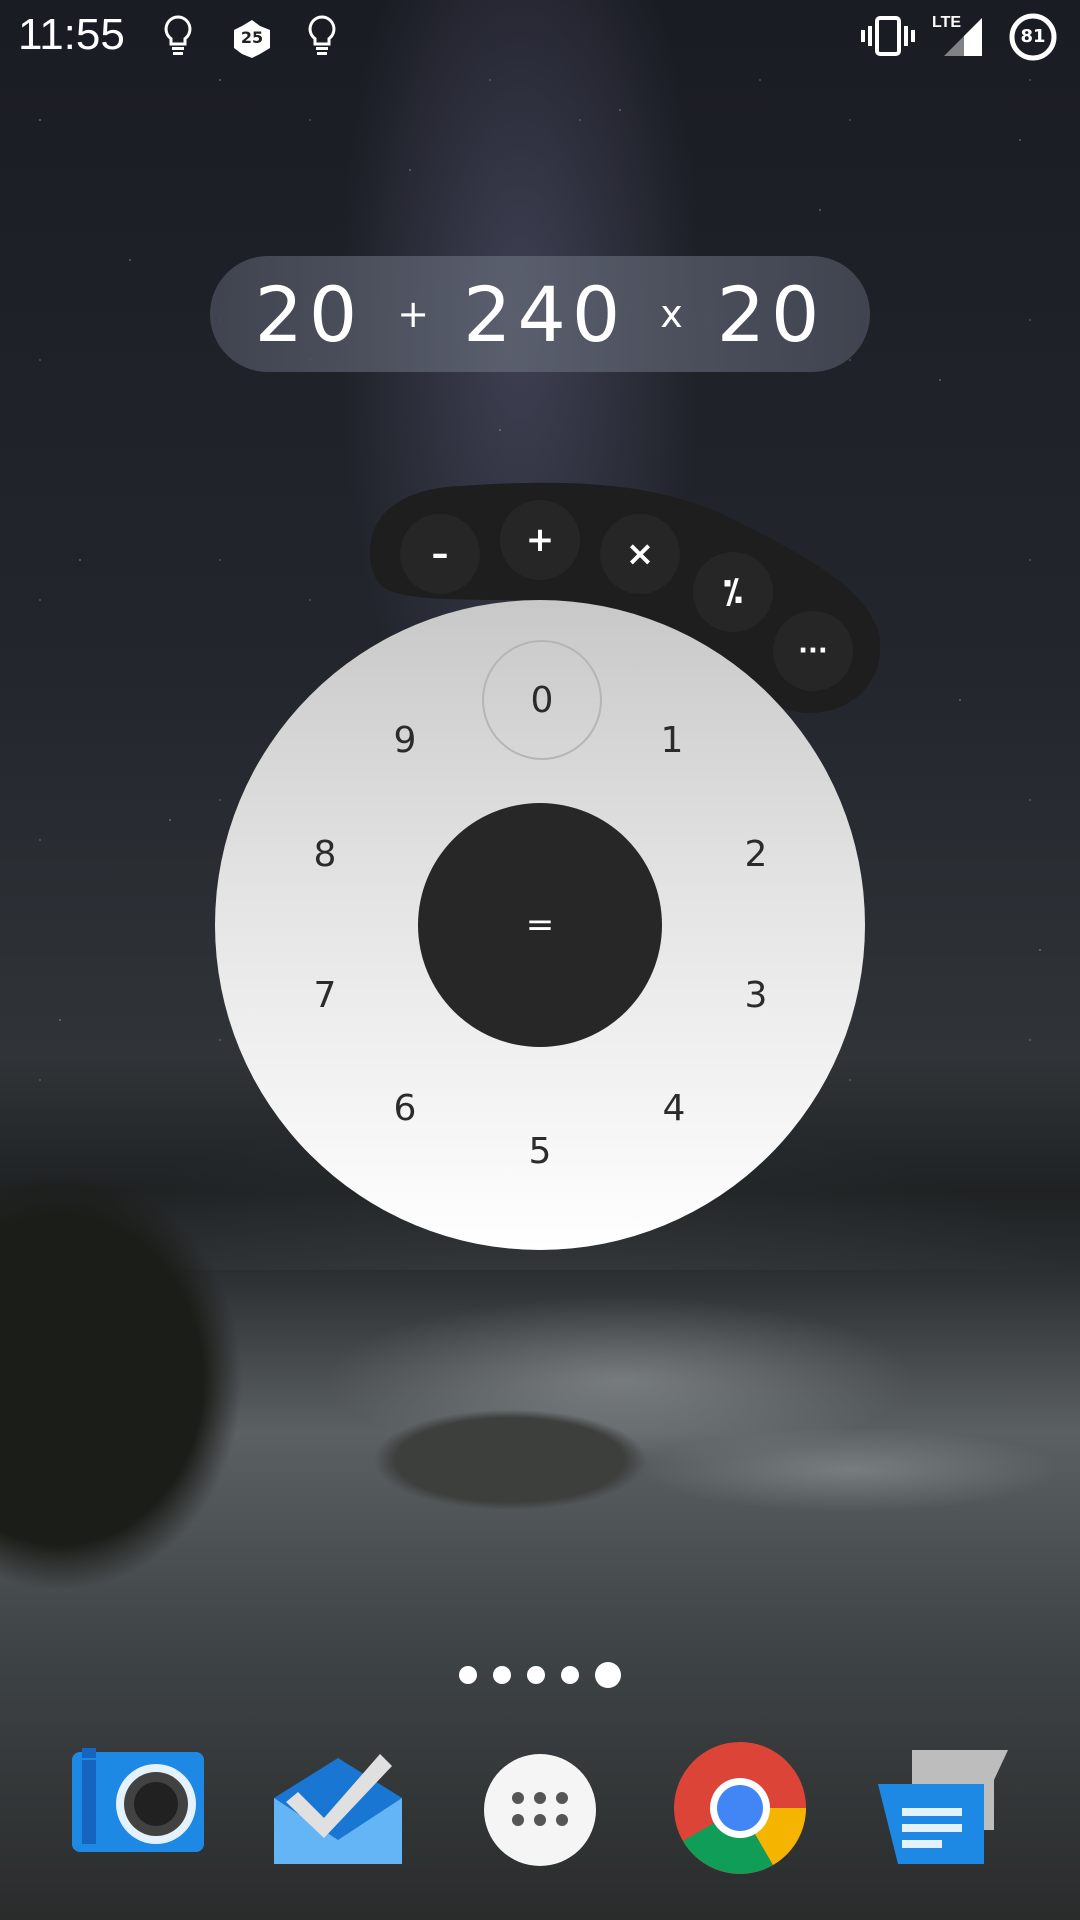  I want to click on calculator-display: 20 + 240 x 20, so click(540, 314).